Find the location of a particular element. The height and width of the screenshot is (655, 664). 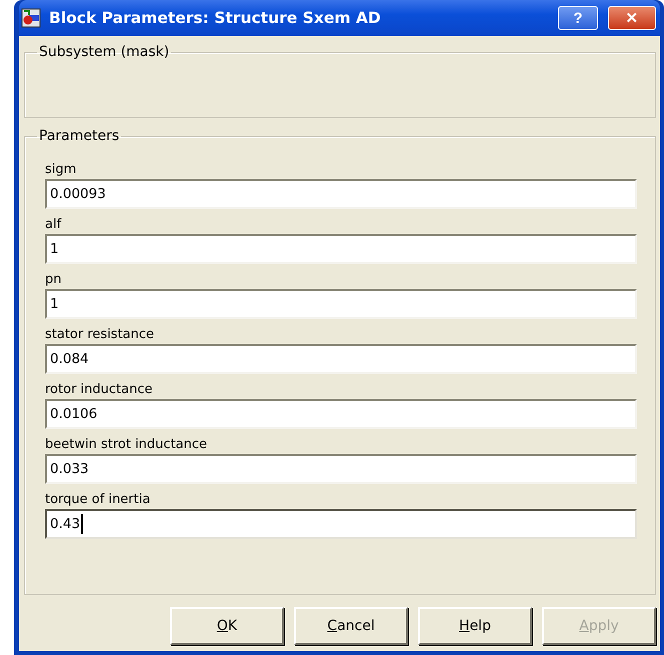

dialog-button: Help is located at coordinates (475, 626).